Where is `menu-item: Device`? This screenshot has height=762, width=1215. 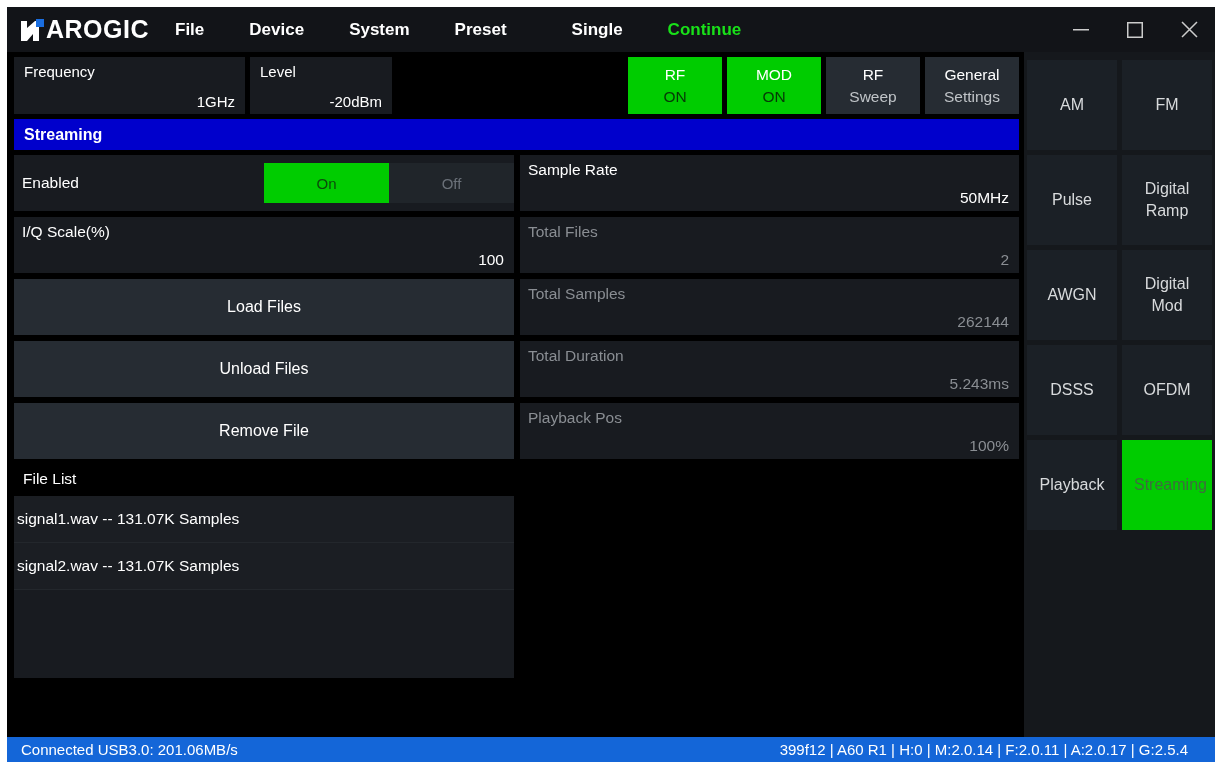
menu-item: Device is located at coordinates (277, 29).